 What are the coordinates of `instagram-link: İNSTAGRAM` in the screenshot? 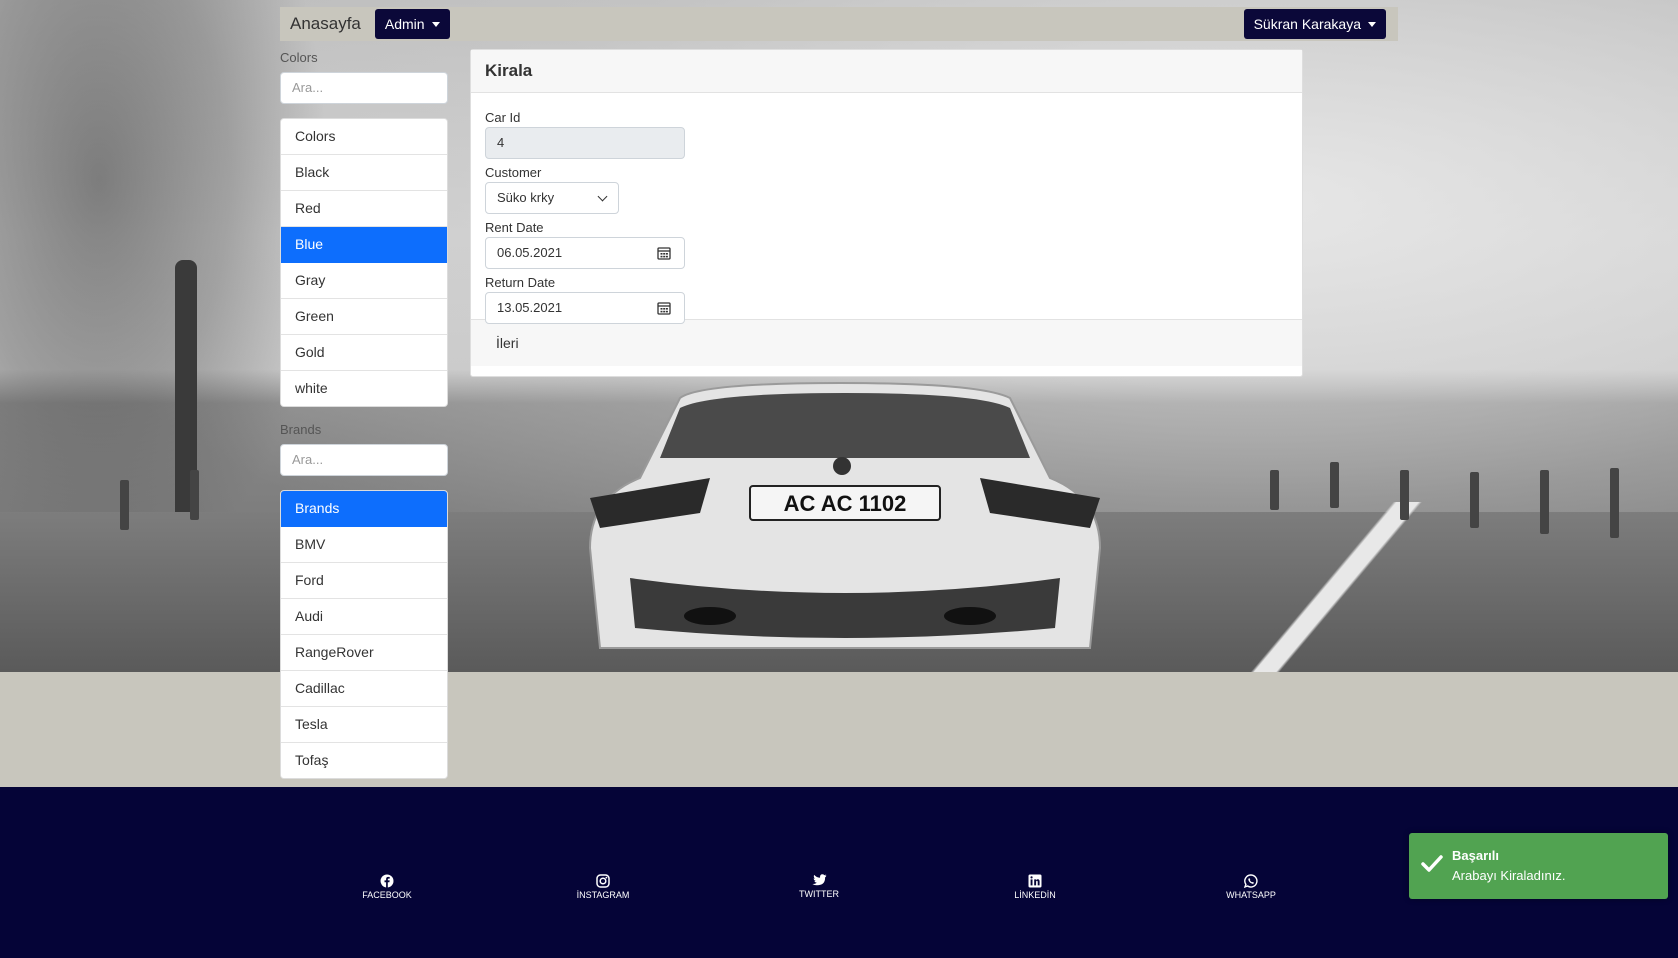 It's located at (603, 887).